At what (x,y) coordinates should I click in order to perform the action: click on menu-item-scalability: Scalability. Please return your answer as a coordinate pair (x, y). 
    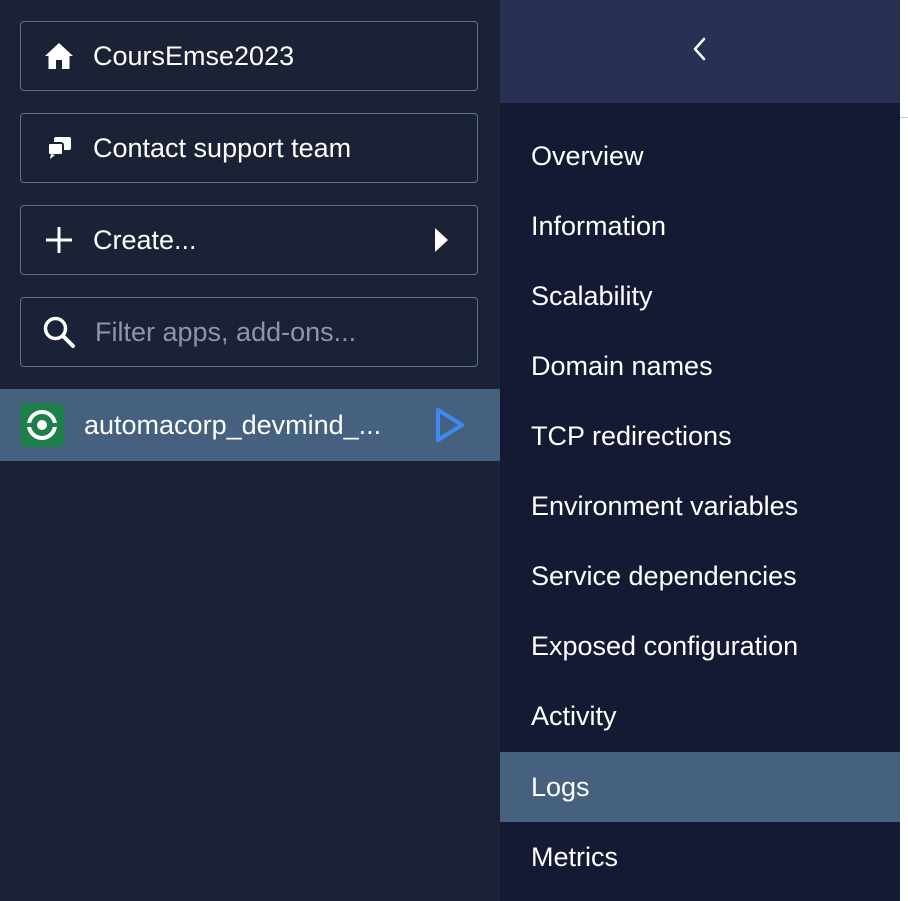
    Looking at the image, I should click on (700, 296).